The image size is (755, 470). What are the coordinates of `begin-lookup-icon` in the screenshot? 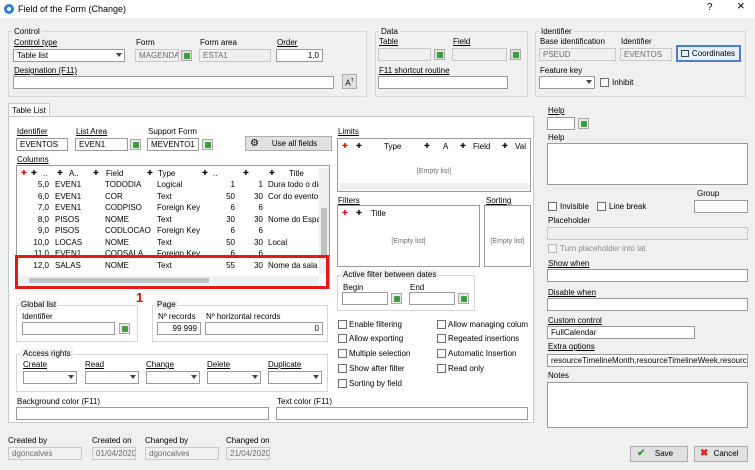 It's located at (396, 298).